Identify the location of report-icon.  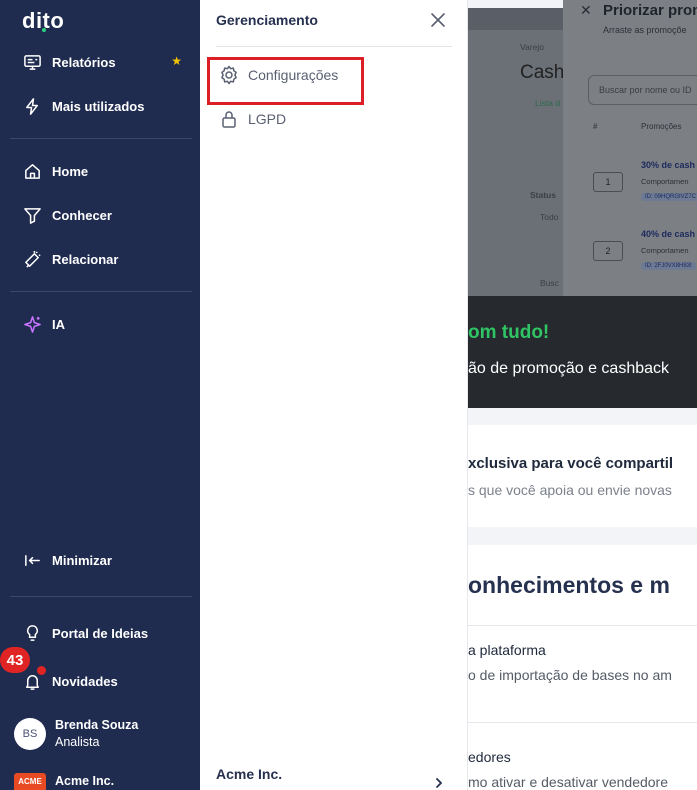
(32, 62).